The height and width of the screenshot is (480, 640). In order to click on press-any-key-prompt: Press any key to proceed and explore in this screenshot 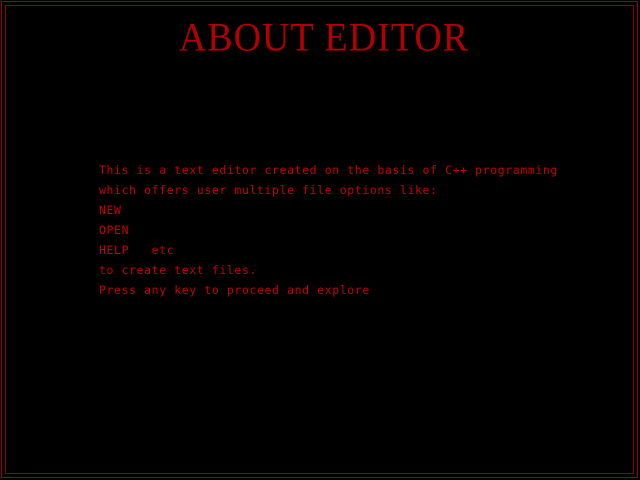, I will do `click(234, 290)`.